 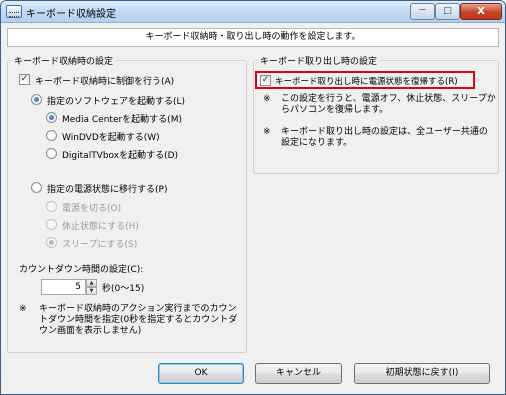 What do you see at coordinates (388, 99) in the screenshot?
I see `unstow-note-line: この設定を行うと、電源オフ、休止状態、スリープか` at bounding box center [388, 99].